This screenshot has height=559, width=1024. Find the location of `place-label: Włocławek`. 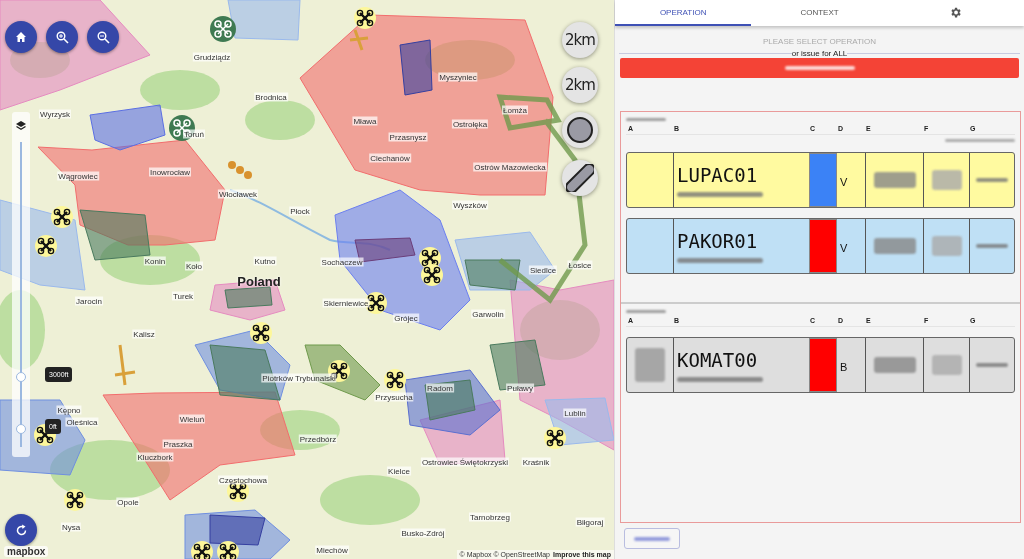

place-label: Włocławek is located at coordinates (238, 194).